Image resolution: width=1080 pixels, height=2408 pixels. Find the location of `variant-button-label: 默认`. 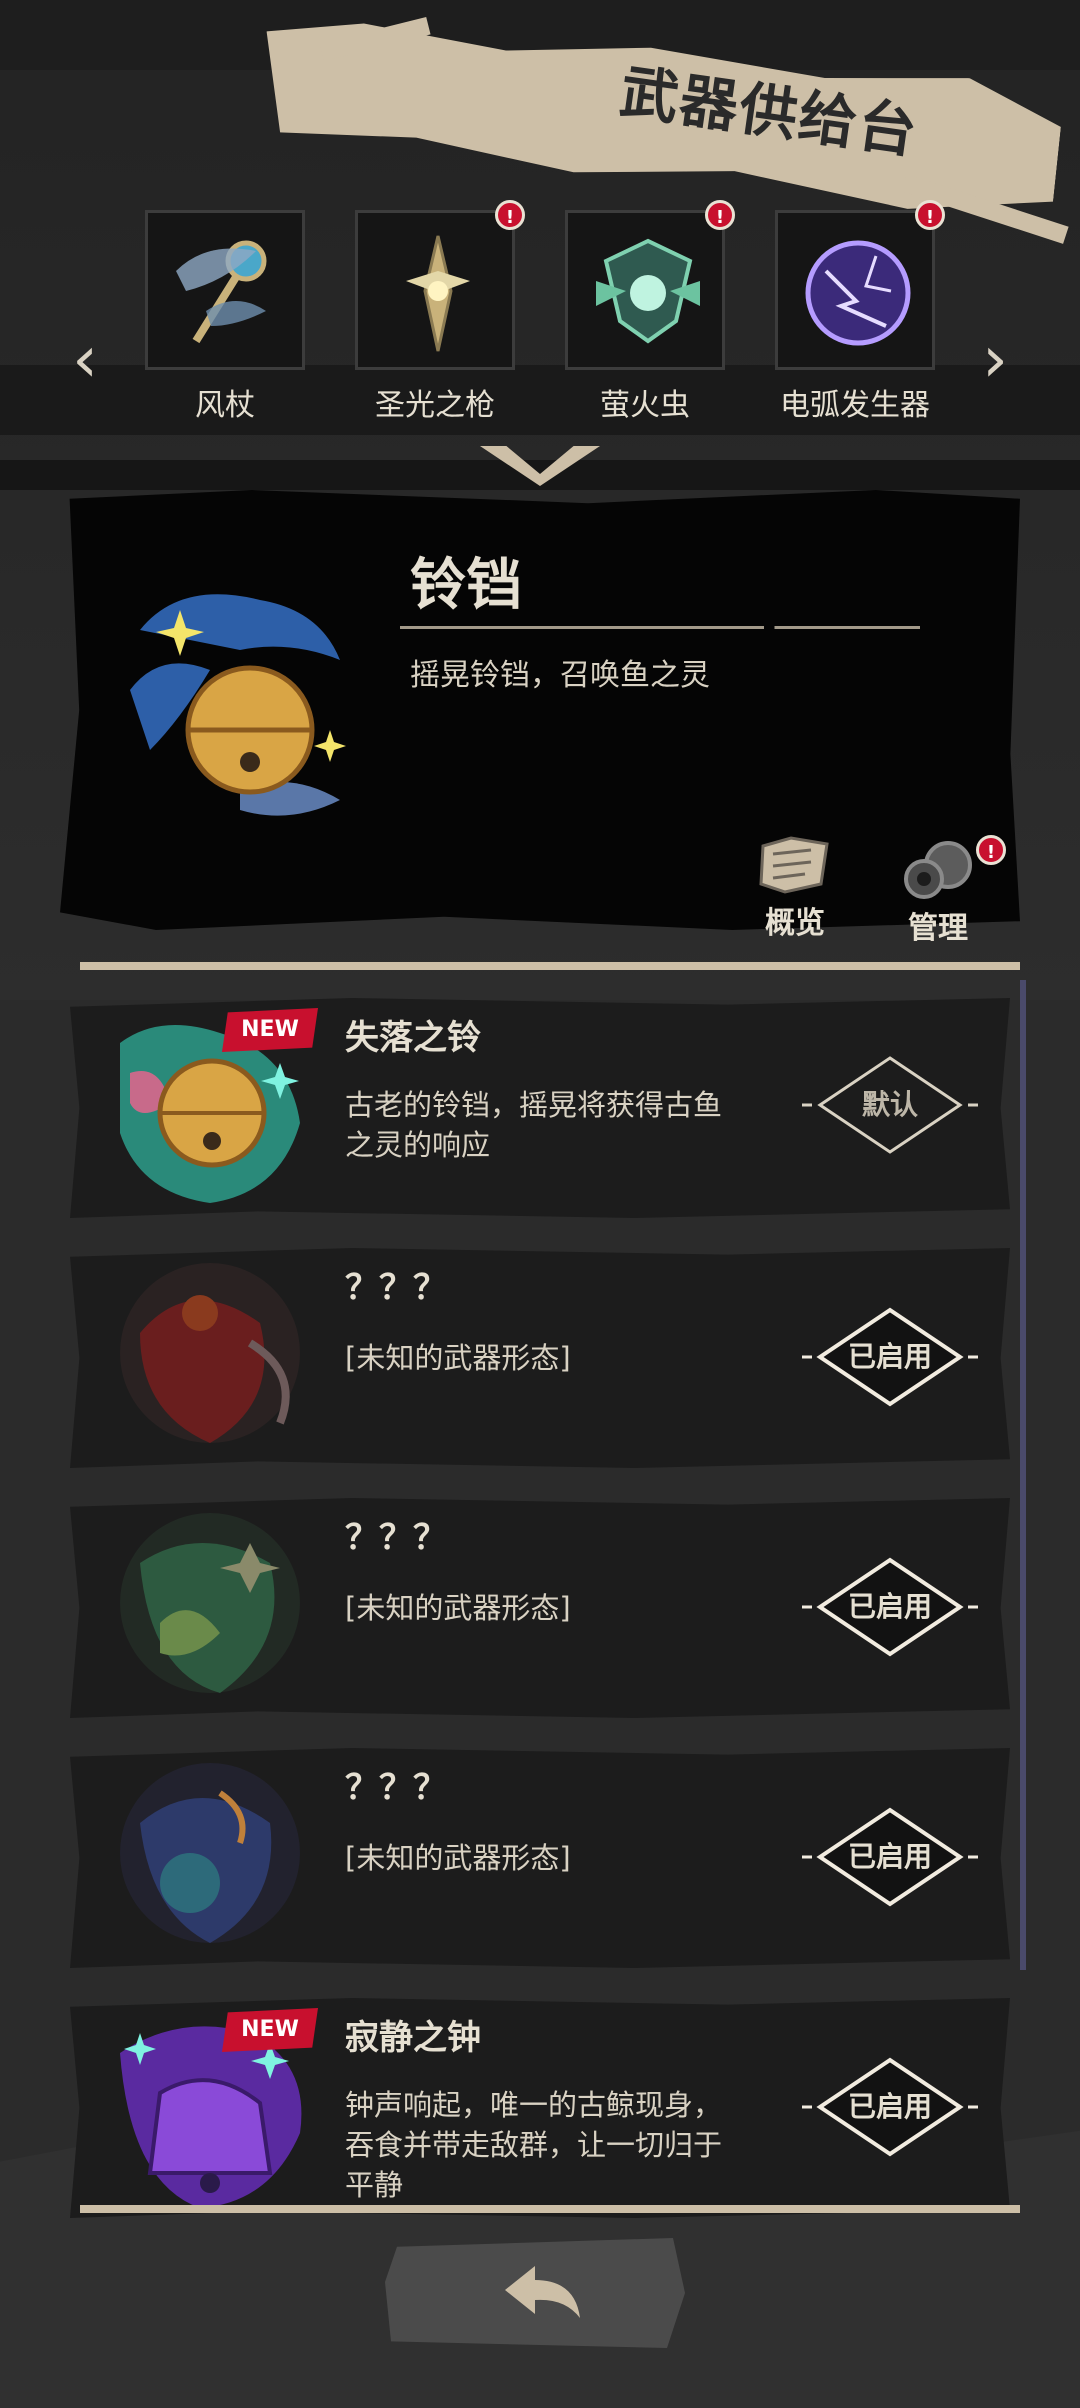

variant-button-label: 默认 is located at coordinates (889, 1104).